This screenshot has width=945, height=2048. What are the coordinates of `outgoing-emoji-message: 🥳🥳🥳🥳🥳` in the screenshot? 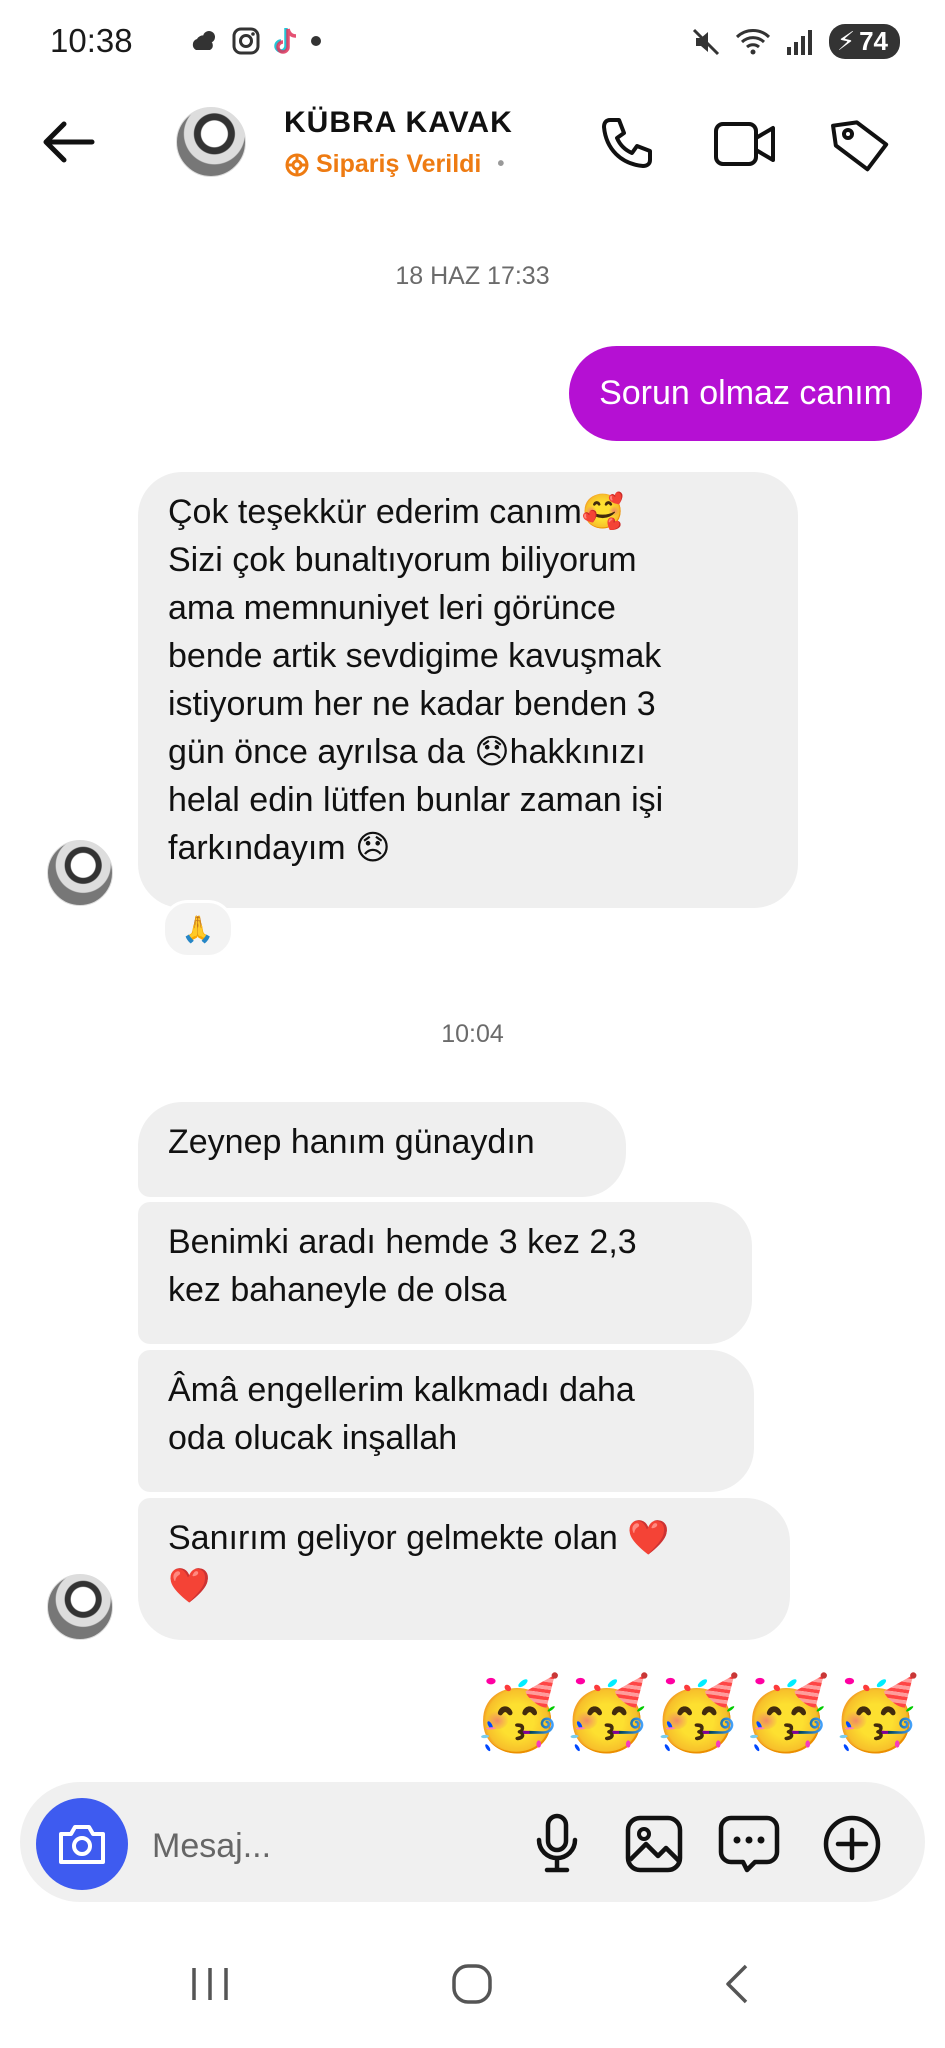 It's located at (697, 1714).